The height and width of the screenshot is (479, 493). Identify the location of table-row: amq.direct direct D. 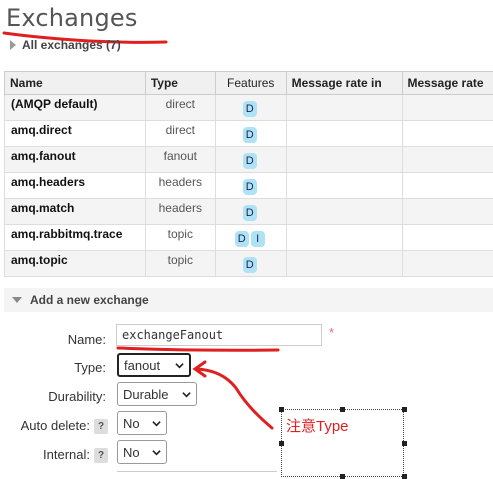
(248, 133).